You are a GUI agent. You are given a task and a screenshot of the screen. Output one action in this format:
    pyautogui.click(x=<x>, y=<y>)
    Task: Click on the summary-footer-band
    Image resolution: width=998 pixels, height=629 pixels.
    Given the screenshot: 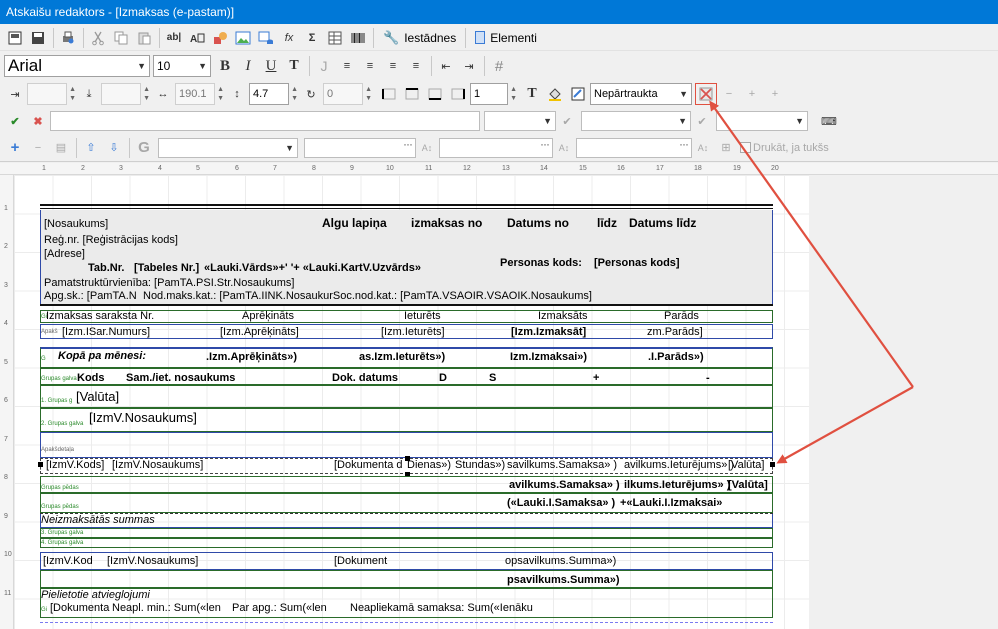 What is the action you would take?
    pyautogui.click(x=406, y=579)
    